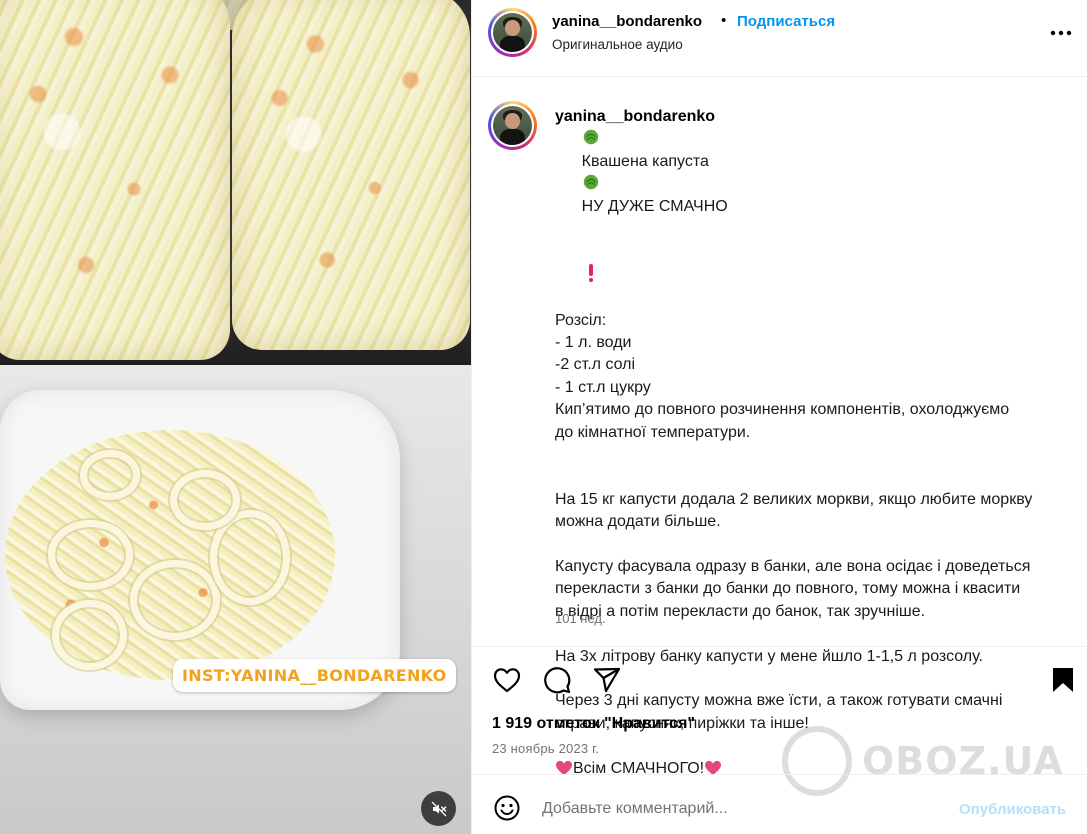  What do you see at coordinates (742, 809) in the screenshot?
I see `comment-input` at bounding box center [742, 809].